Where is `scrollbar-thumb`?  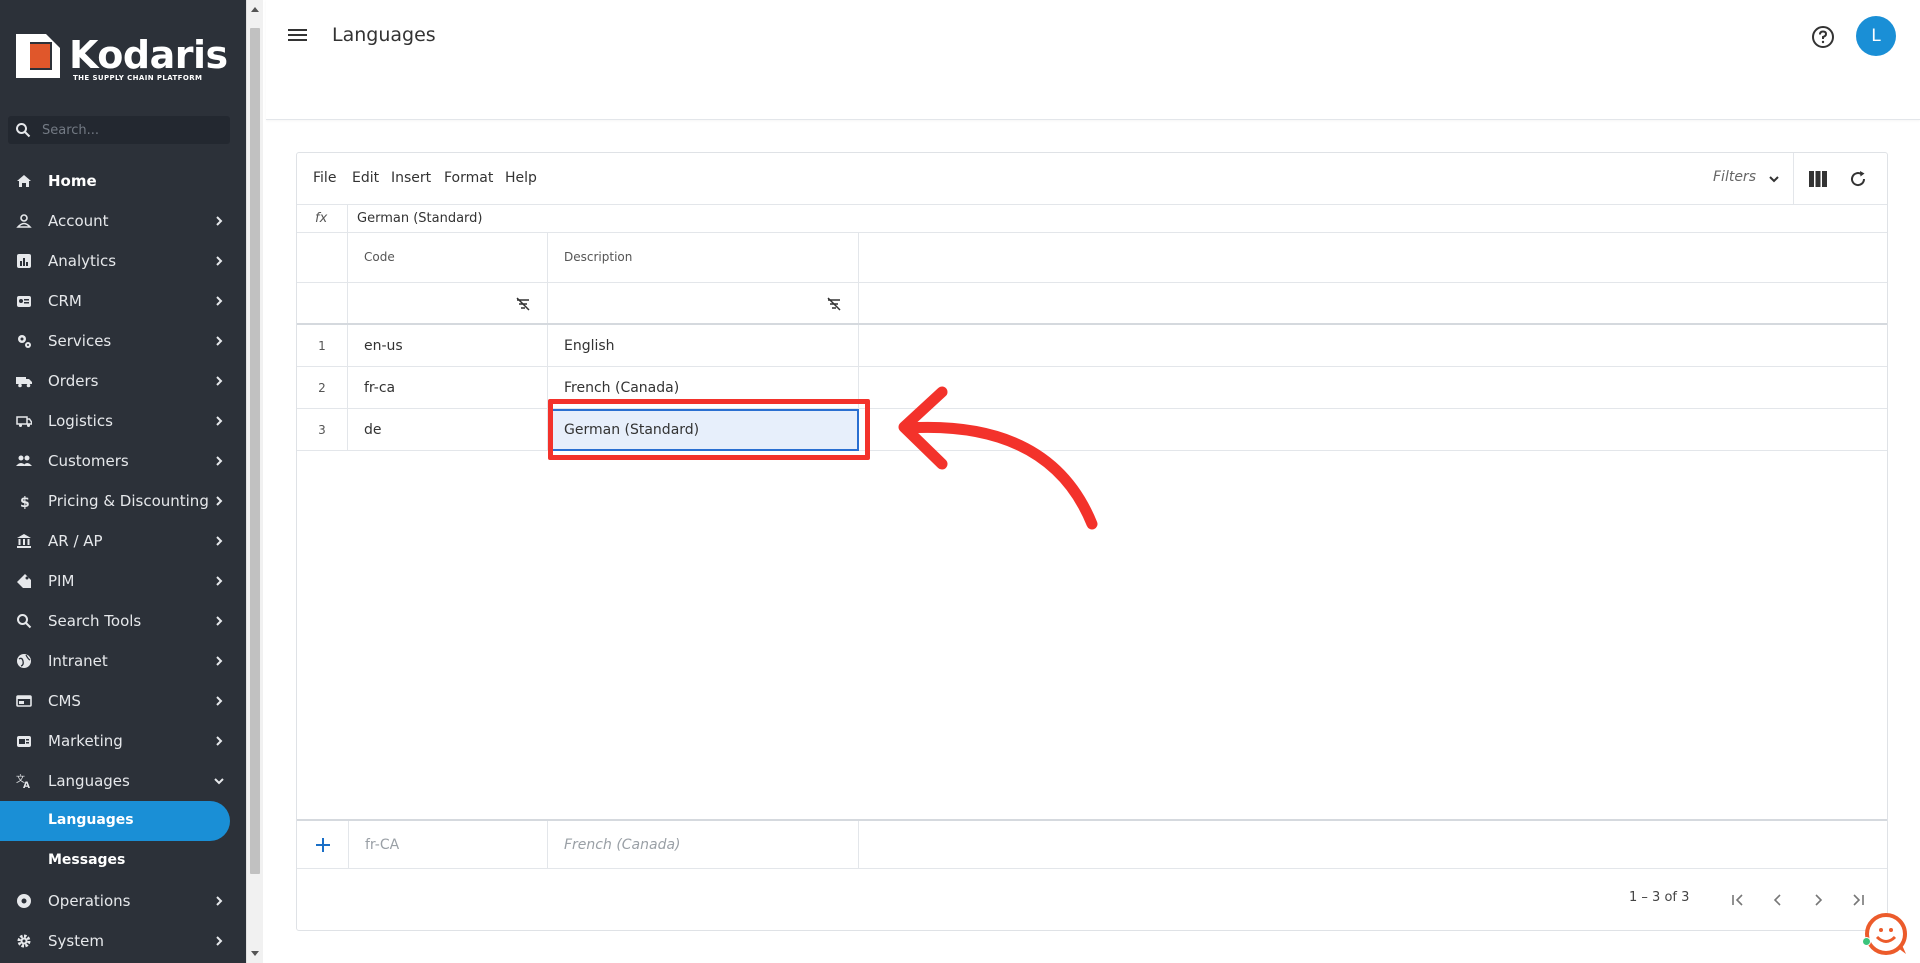
scrollbar-thumb is located at coordinates (255, 451).